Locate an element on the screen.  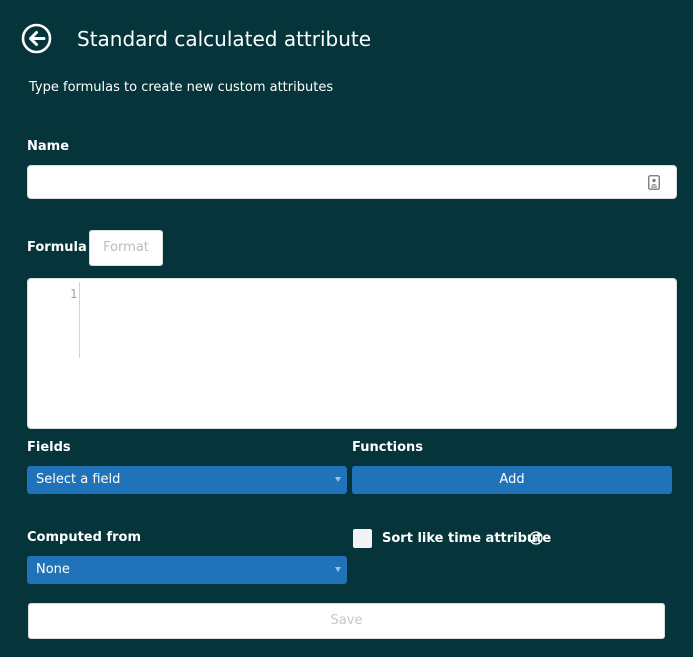
add-function-button: Add is located at coordinates (512, 480).